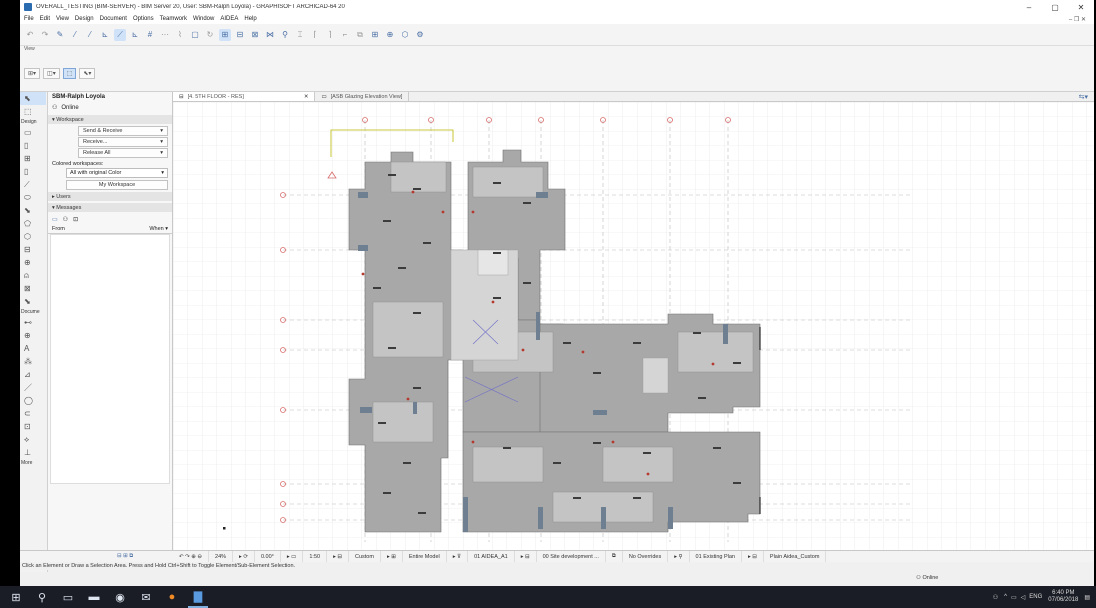 This screenshot has width=1096, height=608. What do you see at coordinates (1083, 97) in the screenshot?
I see `tab-overflow-icon: ⇆▾` at bounding box center [1083, 97].